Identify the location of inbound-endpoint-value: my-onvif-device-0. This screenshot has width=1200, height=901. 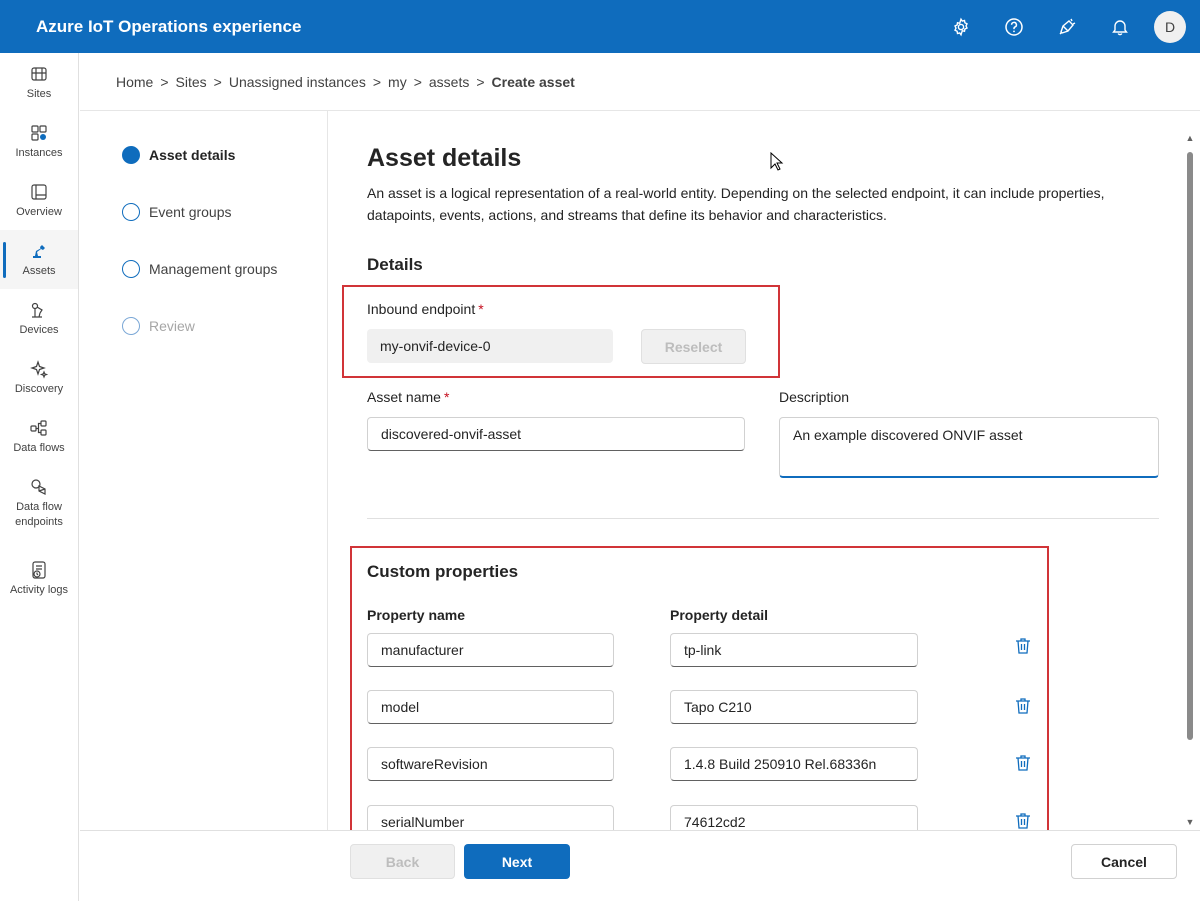
(435, 346).